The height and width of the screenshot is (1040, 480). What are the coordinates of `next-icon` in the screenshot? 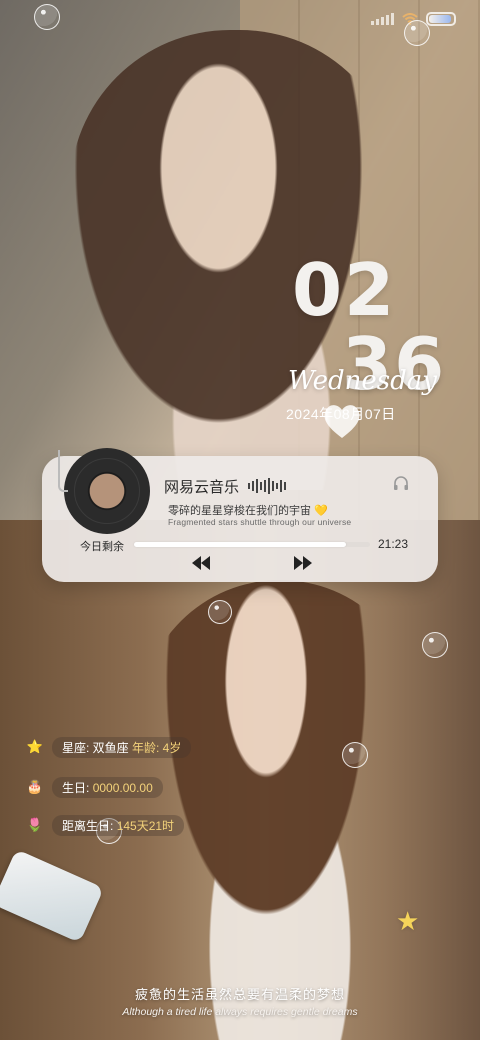 It's located at (303, 563).